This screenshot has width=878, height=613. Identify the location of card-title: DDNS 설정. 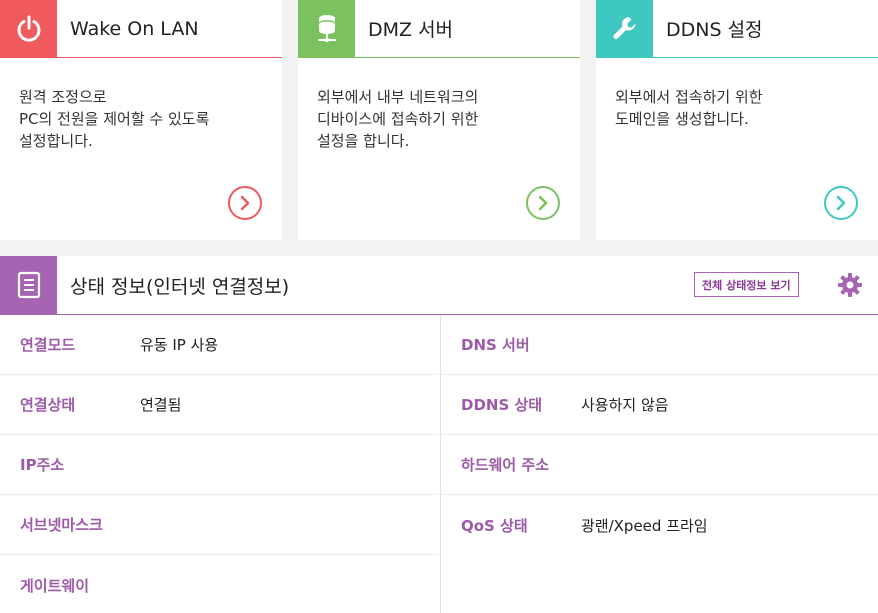
(714, 30).